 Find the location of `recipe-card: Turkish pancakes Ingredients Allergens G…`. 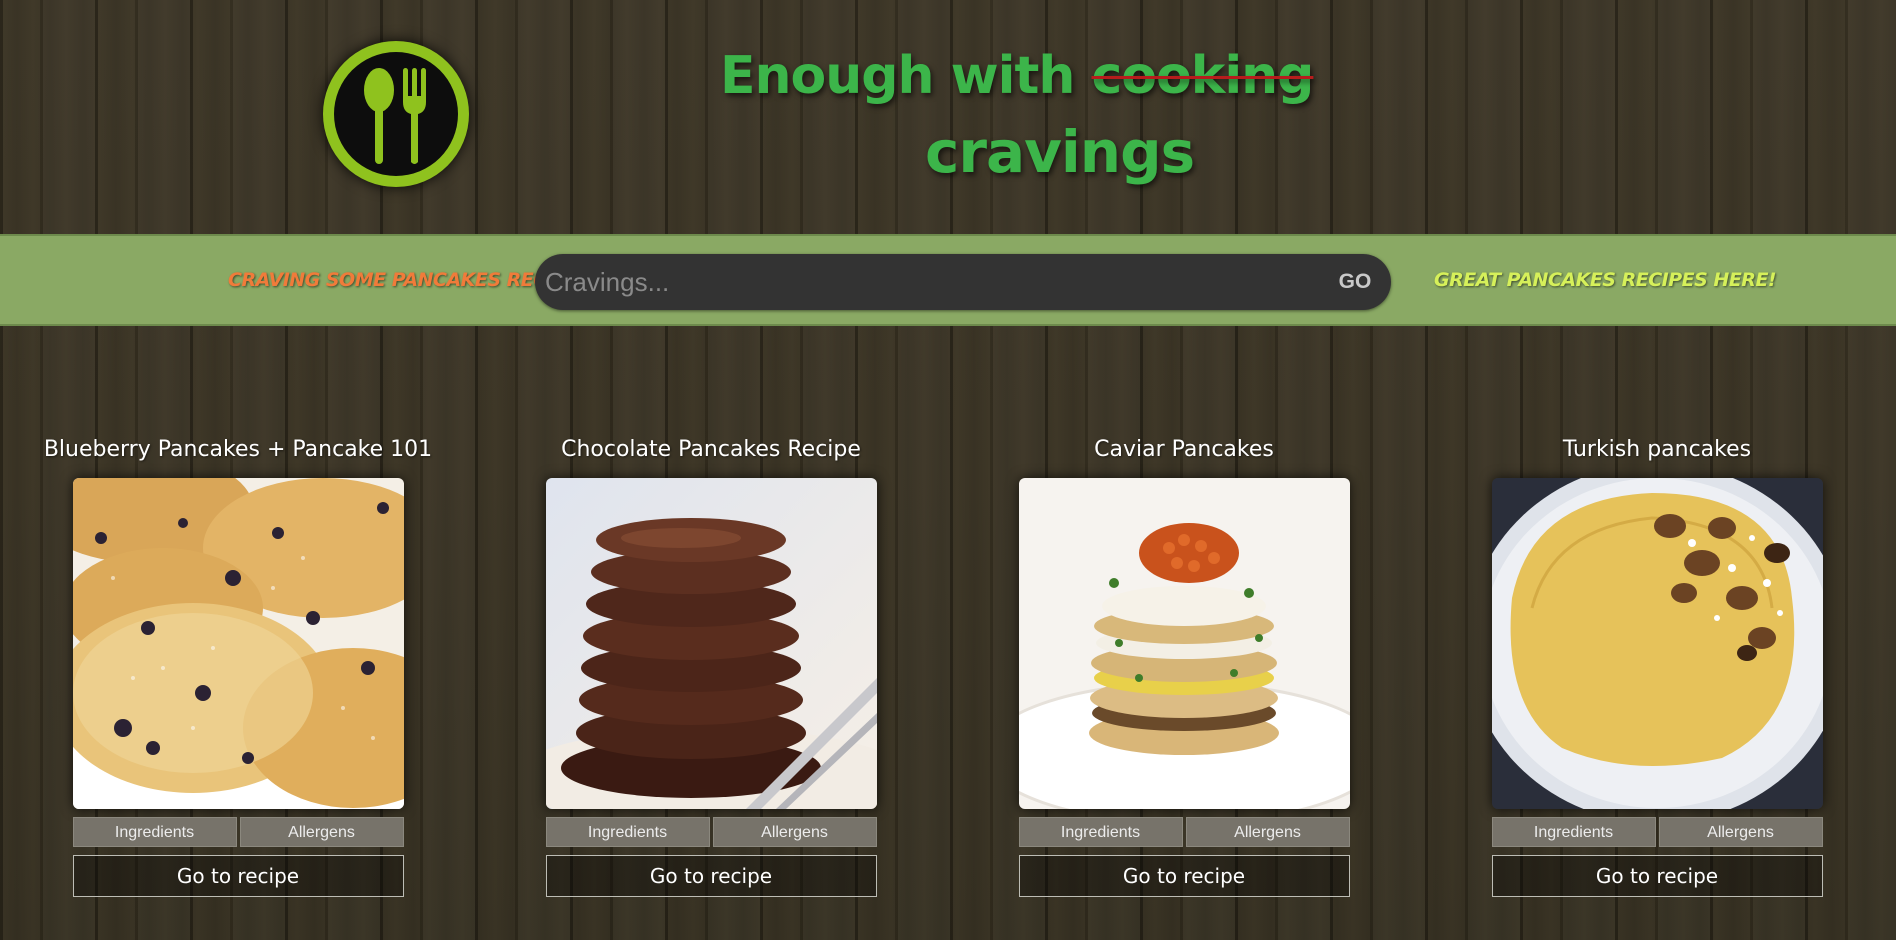

recipe-card: Turkish pancakes Ingredients Allergens G… is located at coordinates (1657, 663).